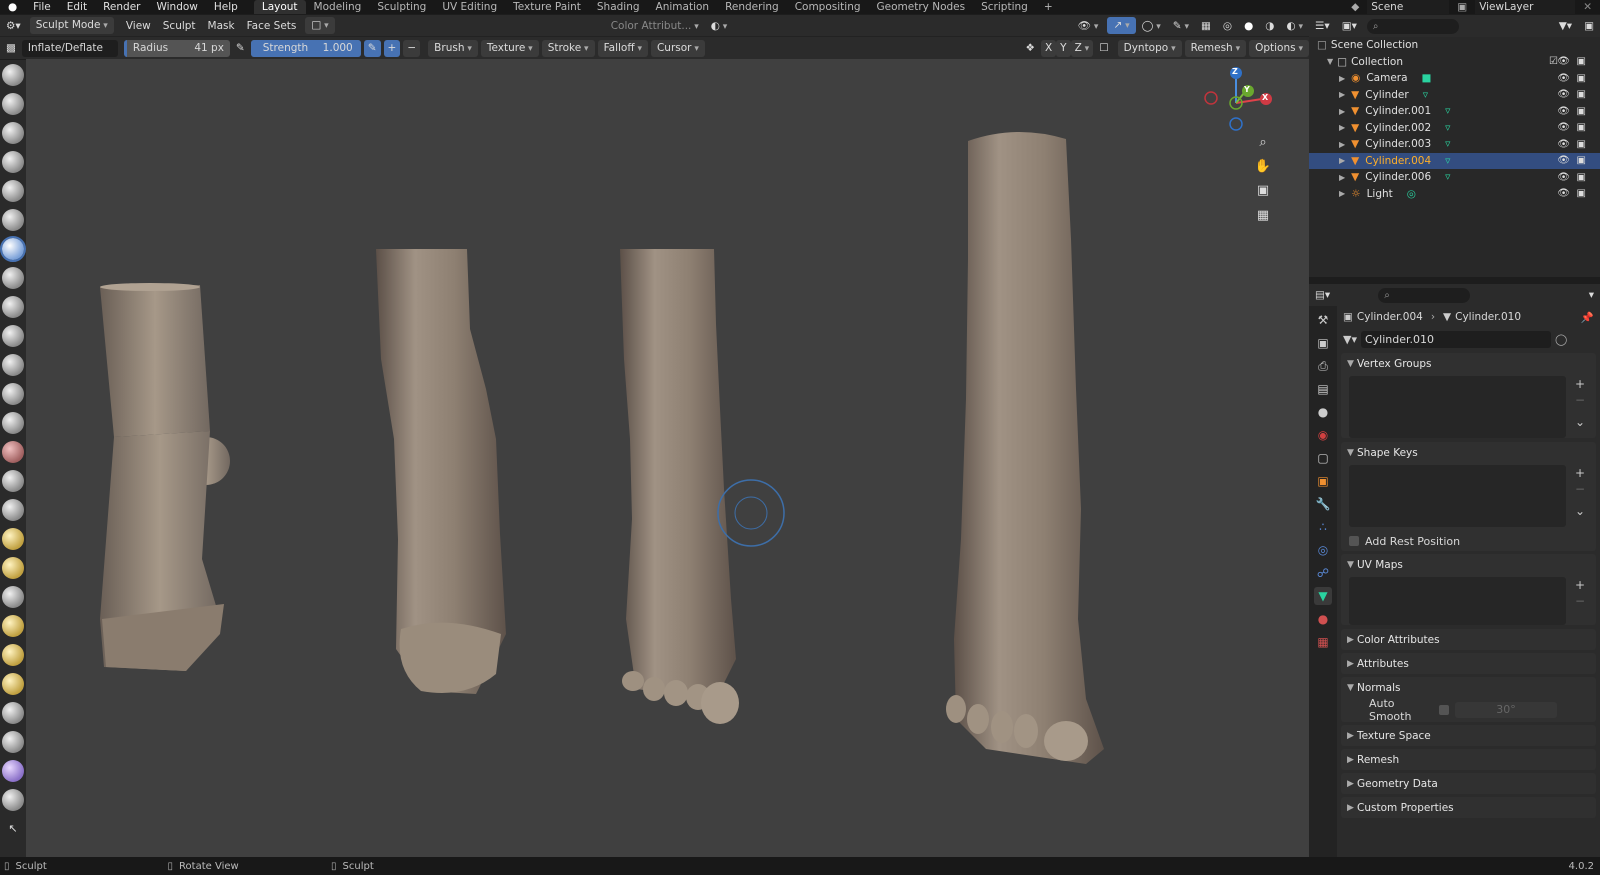 Image resolution: width=1600 pixels, height=875 pixels. What do you see at coordinates (42, 7) in the screenshot?
I see `menu-file: File` at bounding box center [42, 7].